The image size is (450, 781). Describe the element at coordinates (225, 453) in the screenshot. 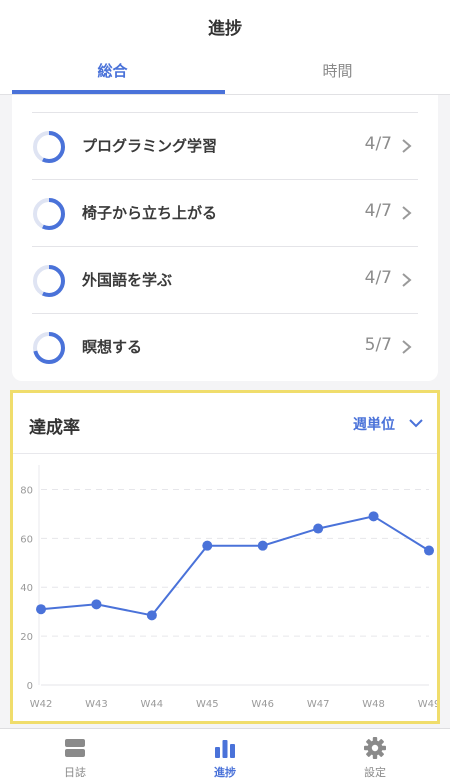

I see `chart-divider` at that location.